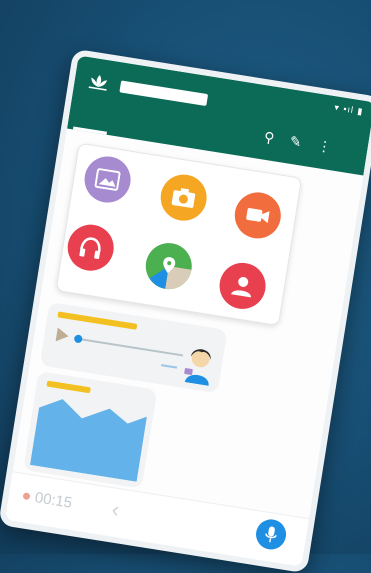 This screenshot has width=371, height=573. Describe the element at coordinates (78, 339) in the screenshot. I see `audio-progress-thumb` at that location.